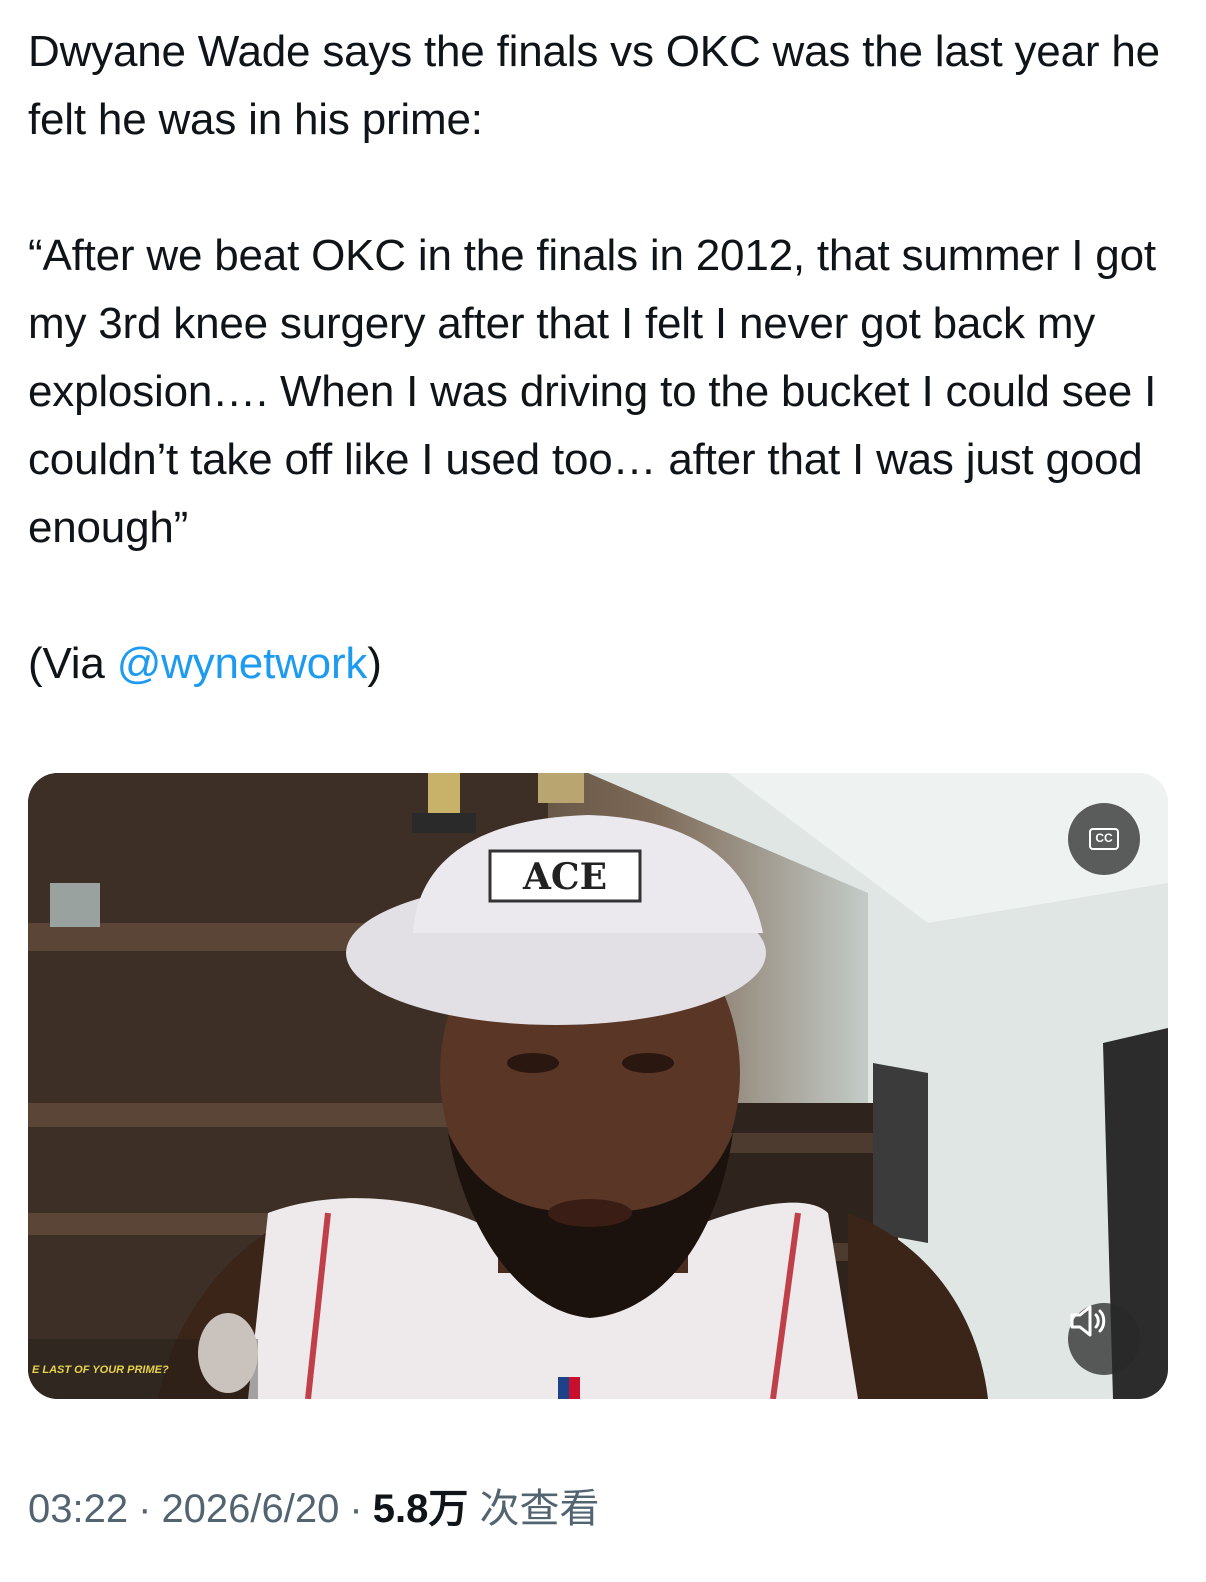  What do you see at coordinates (242, 663) in the screenshot?
I see `mention-link: @wynetwork` at bounding box center [242, 663].